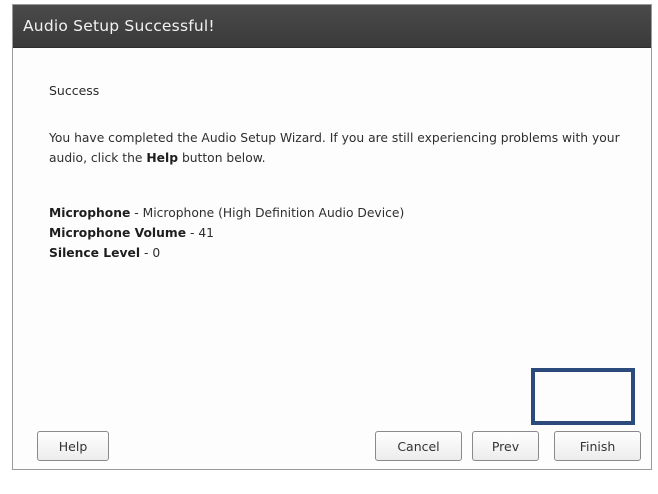  What do you see at coordinates (73, 446) in the screenshot?
I see `help-button: Help` at bounding box center [73, 446].